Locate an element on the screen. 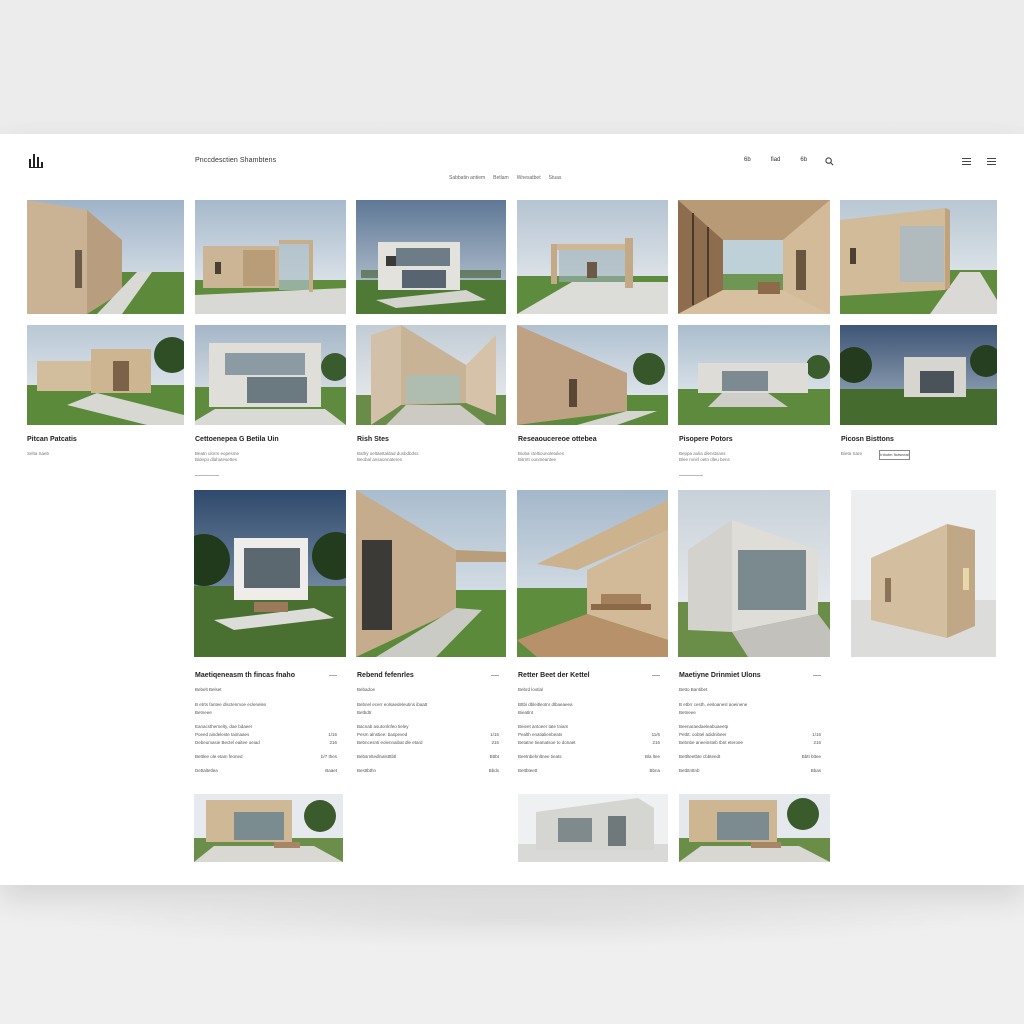  brand-name: Pnccdesctien Shambtens is located at coordinates (235, 160).